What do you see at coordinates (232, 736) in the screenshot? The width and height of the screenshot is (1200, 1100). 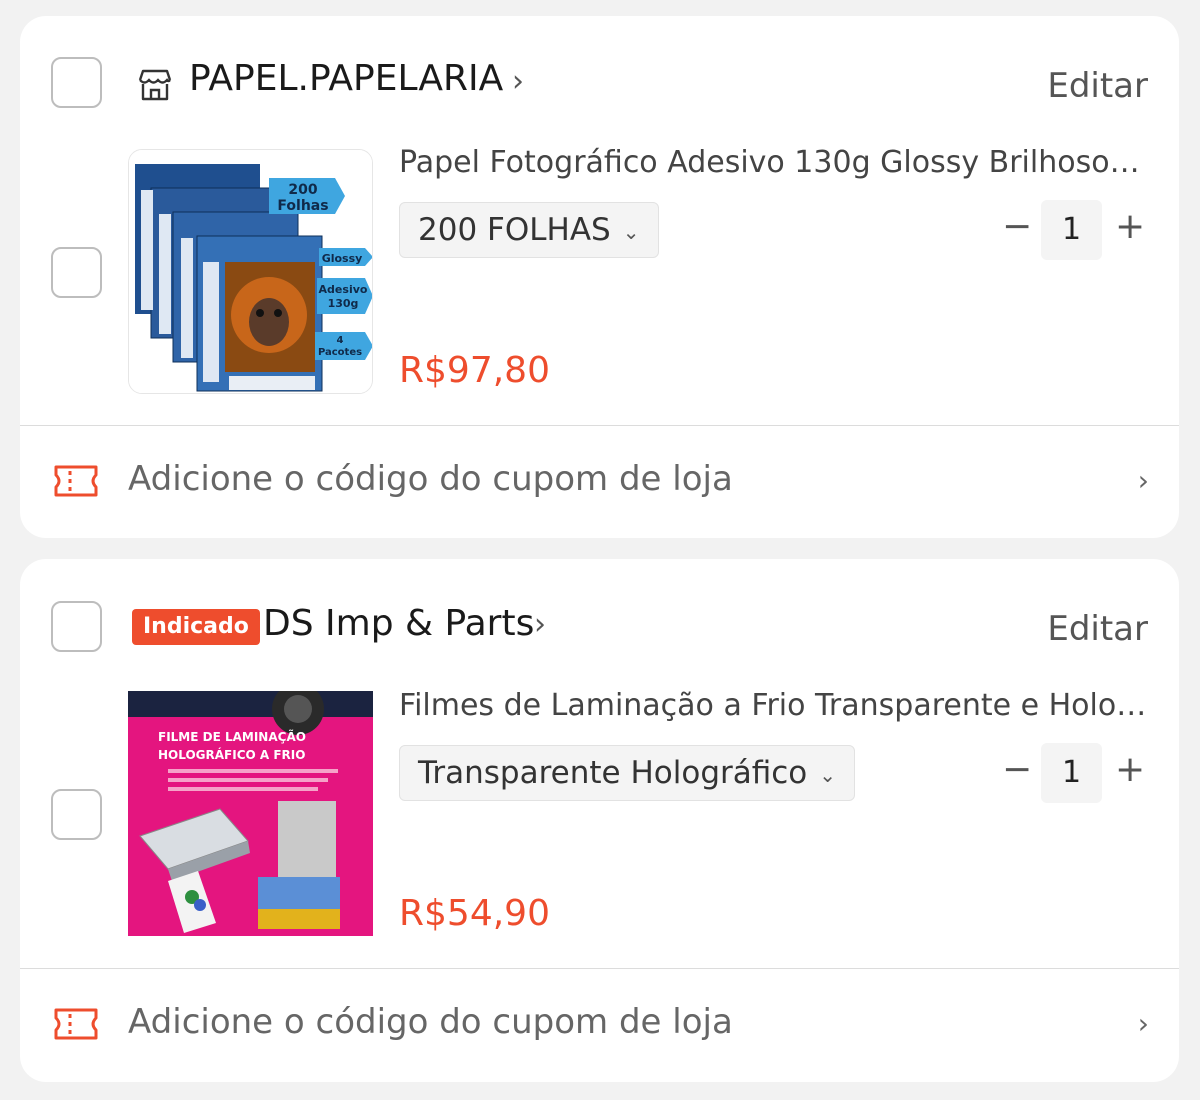 I see `image-label: FILME DE LAMINAÇÃO` at bounding box center [232, 736].